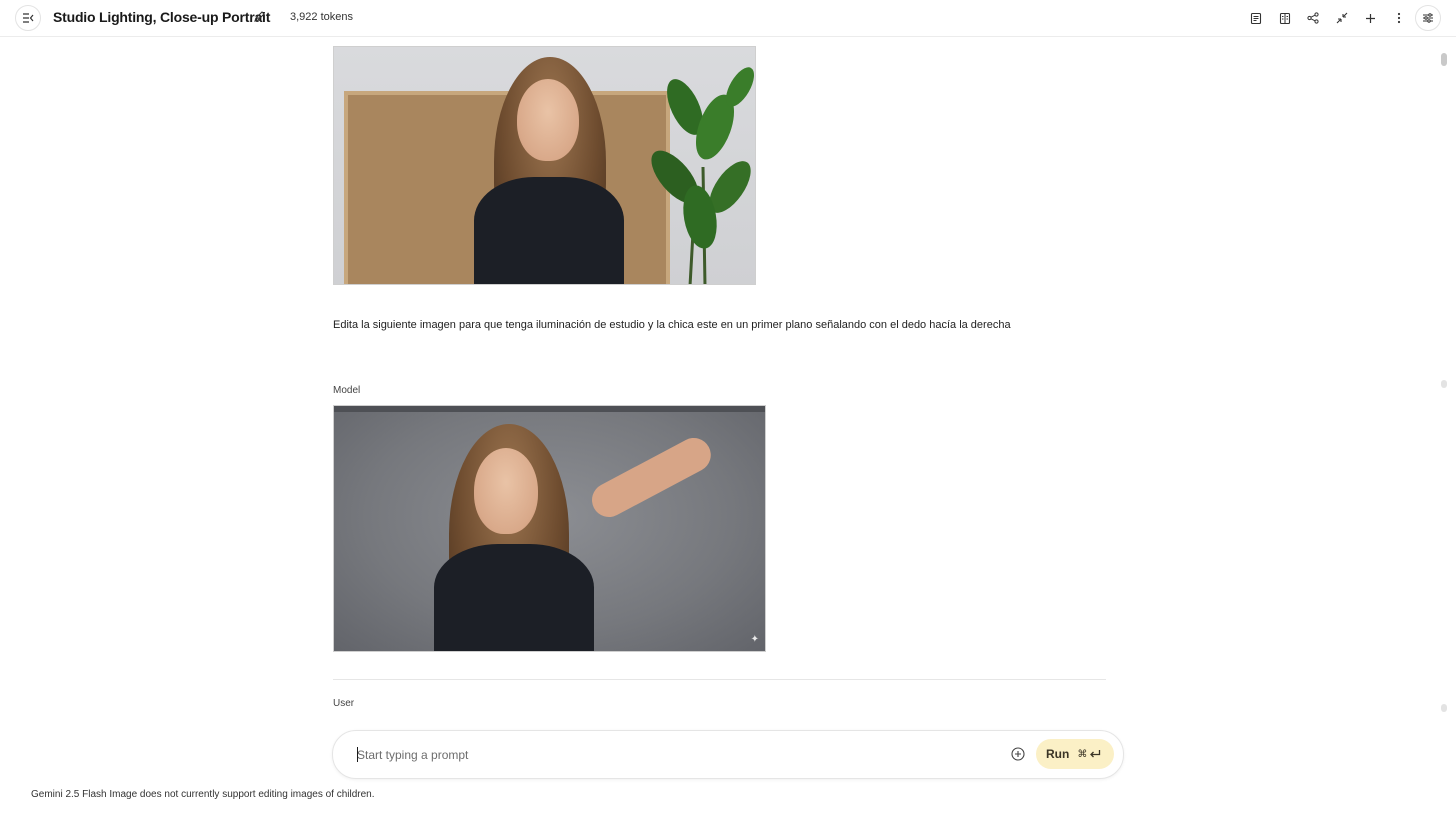  I want to click on compare-button, so click(1285, 18).